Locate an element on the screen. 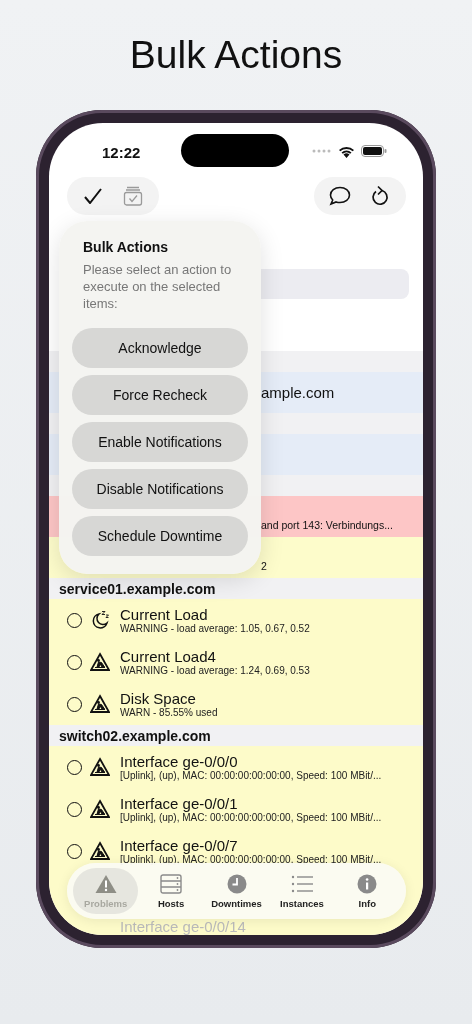 The image size is (472, 1024). popover-message: Please select an action to execute on the selected items: is located at coordinates (158, 286).